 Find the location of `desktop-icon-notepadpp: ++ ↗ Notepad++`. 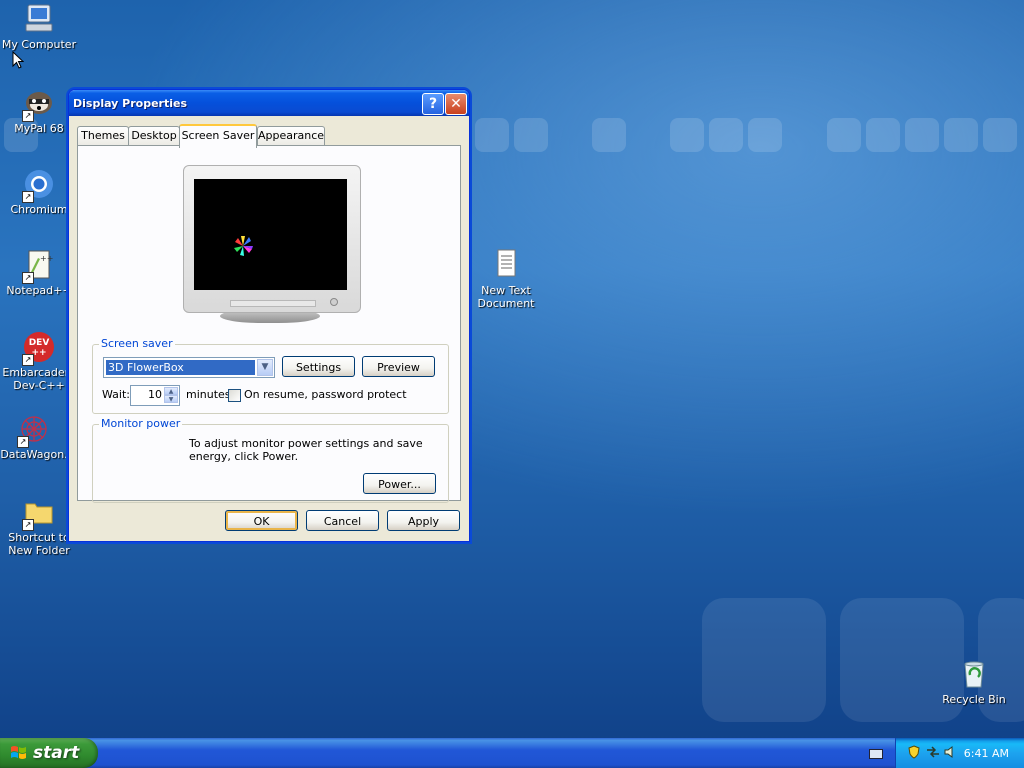

desktop-icon-notepadpp: ++ ↗ Notepad++ is located at coordinates (39, 272).